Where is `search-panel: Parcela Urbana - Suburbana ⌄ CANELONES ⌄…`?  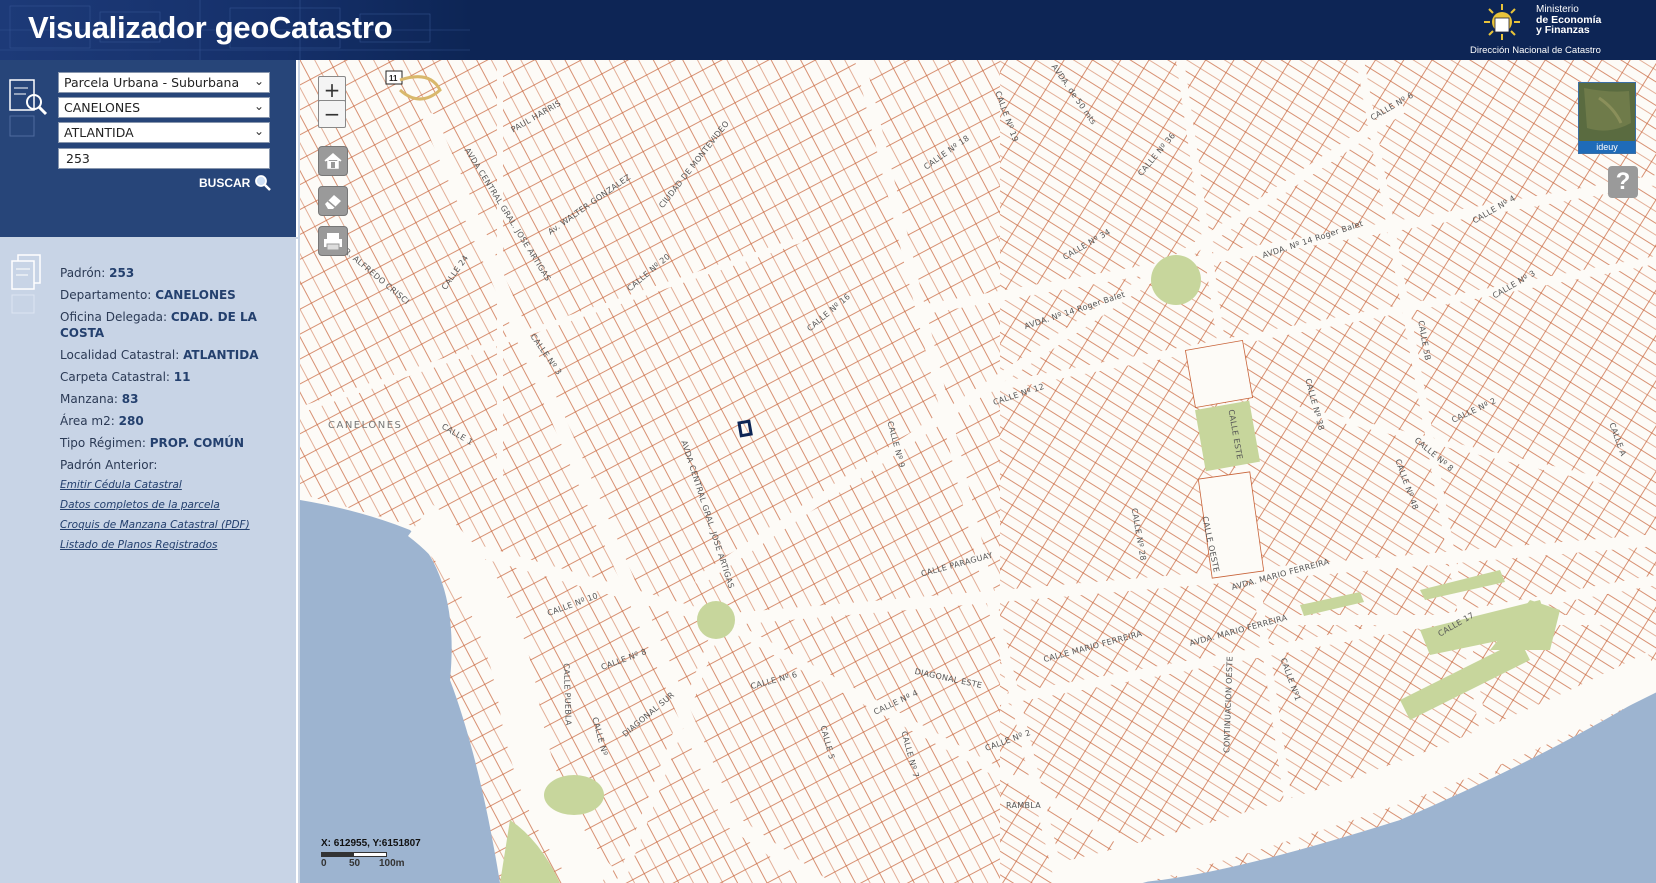
search-panel: Parcela Urbana - Suburbana ⌄ CANELONES ⌄… is located at coordinates (149, 148).